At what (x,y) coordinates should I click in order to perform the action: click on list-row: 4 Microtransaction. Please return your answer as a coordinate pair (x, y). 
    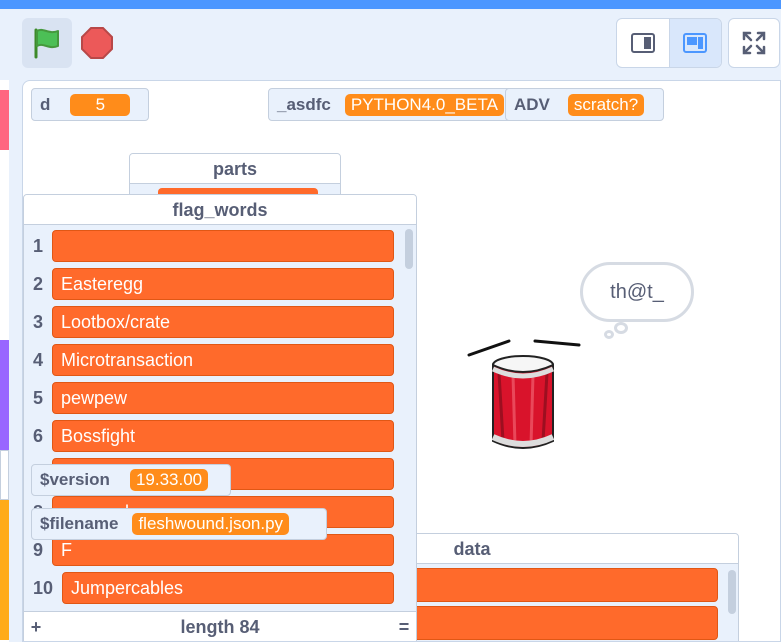
    Looking at the image, I should click on (209, 360).